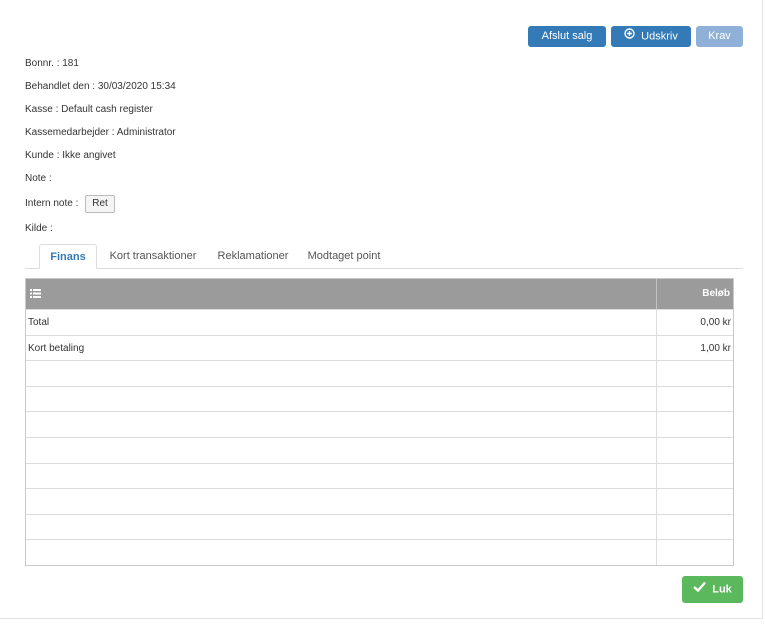  I want to click on claim-button: Krav, so click(719, 36).